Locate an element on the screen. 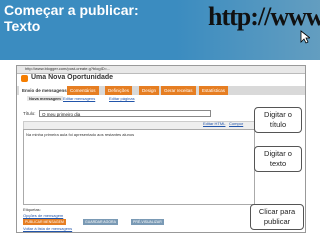 This screenshot has width=320, height=240. callout-title-hint: Digitar o título is located at coordinates (278, 120).